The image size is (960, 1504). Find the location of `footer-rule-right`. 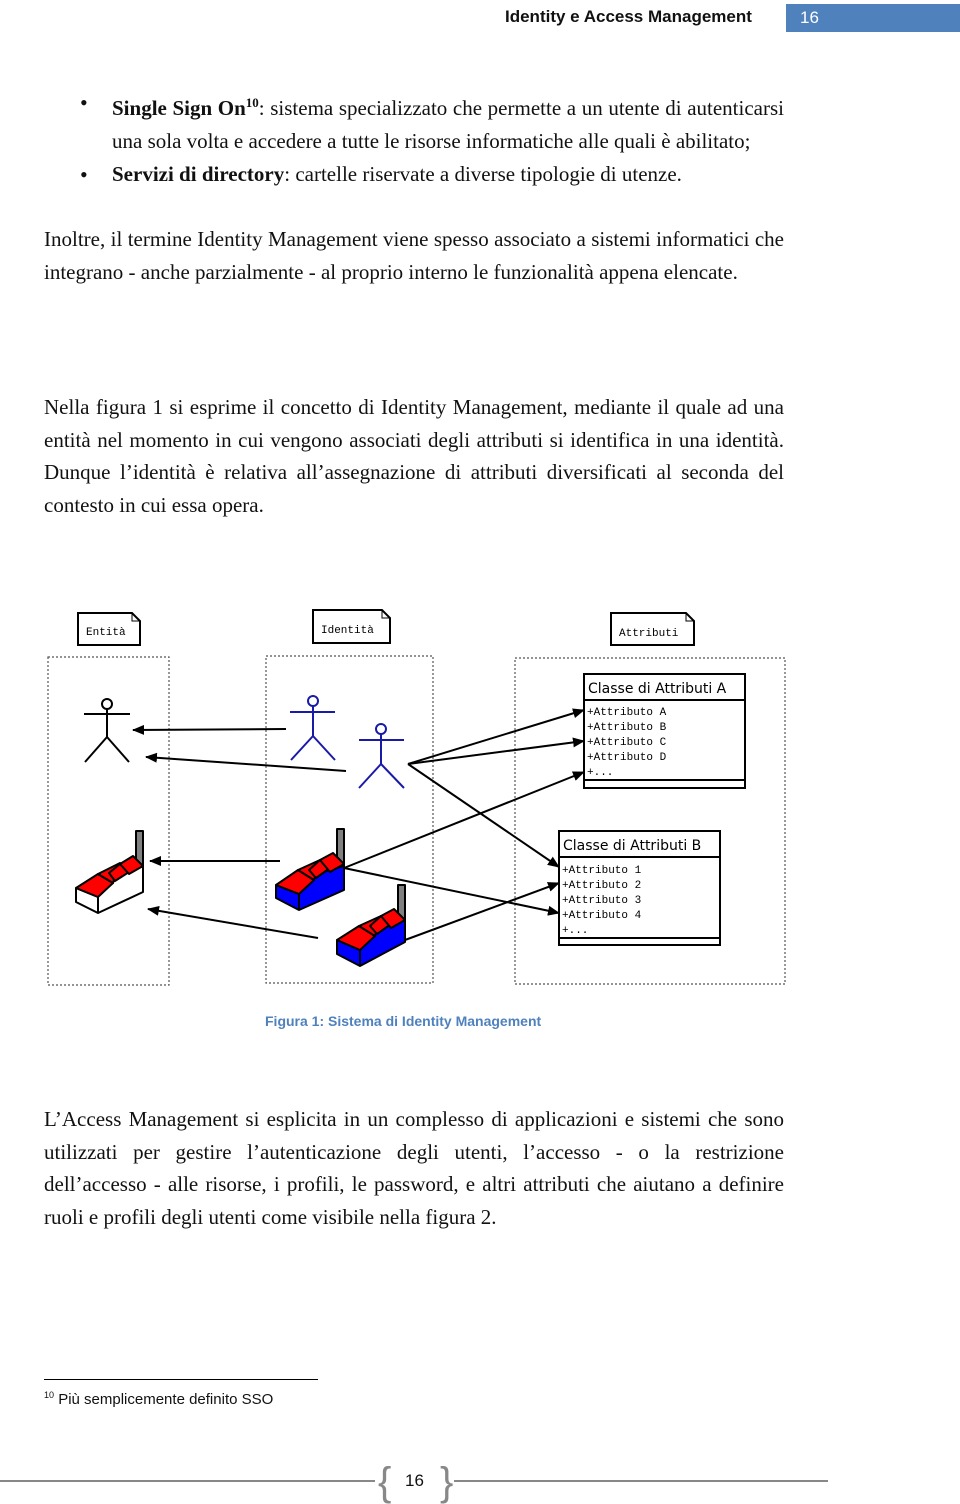

footer-rule-right is located at coordinates (641, 1481).